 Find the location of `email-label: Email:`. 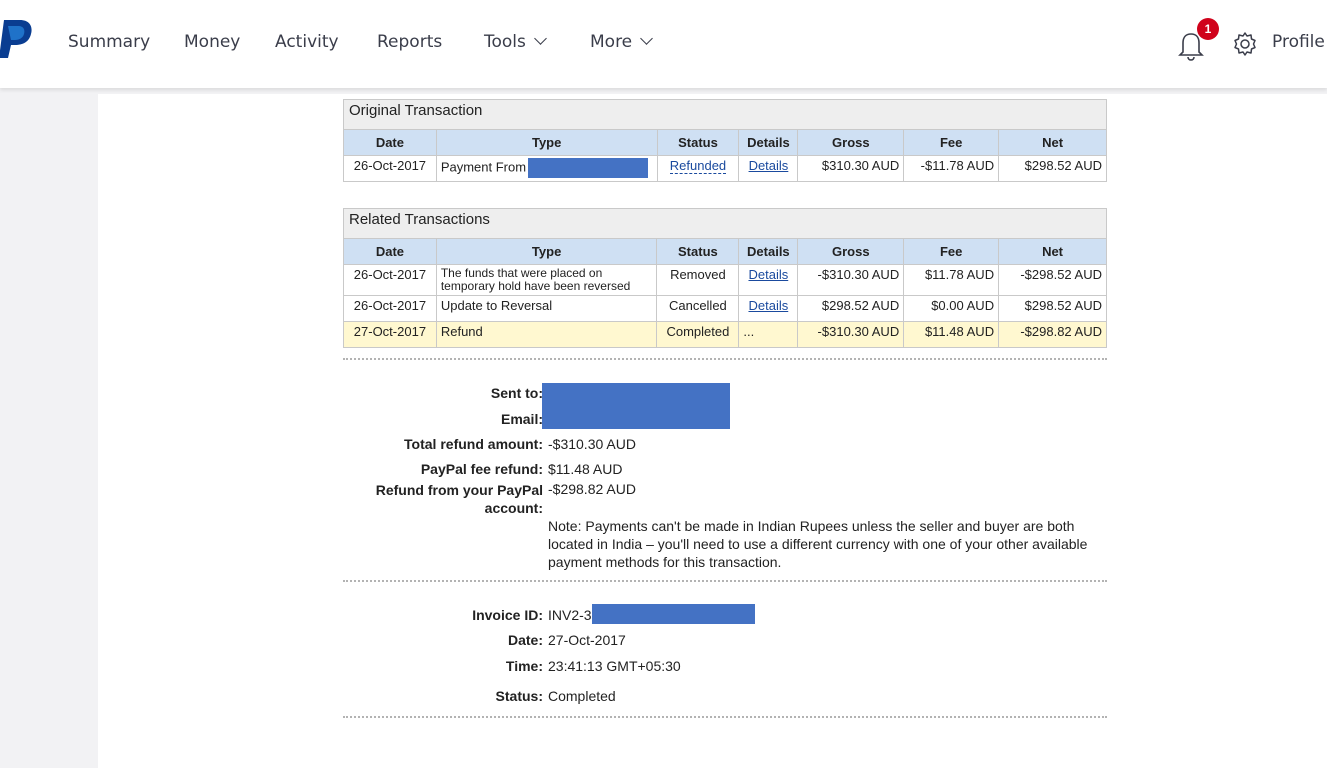

email-label: Email: is located at coordinates (521, 419).